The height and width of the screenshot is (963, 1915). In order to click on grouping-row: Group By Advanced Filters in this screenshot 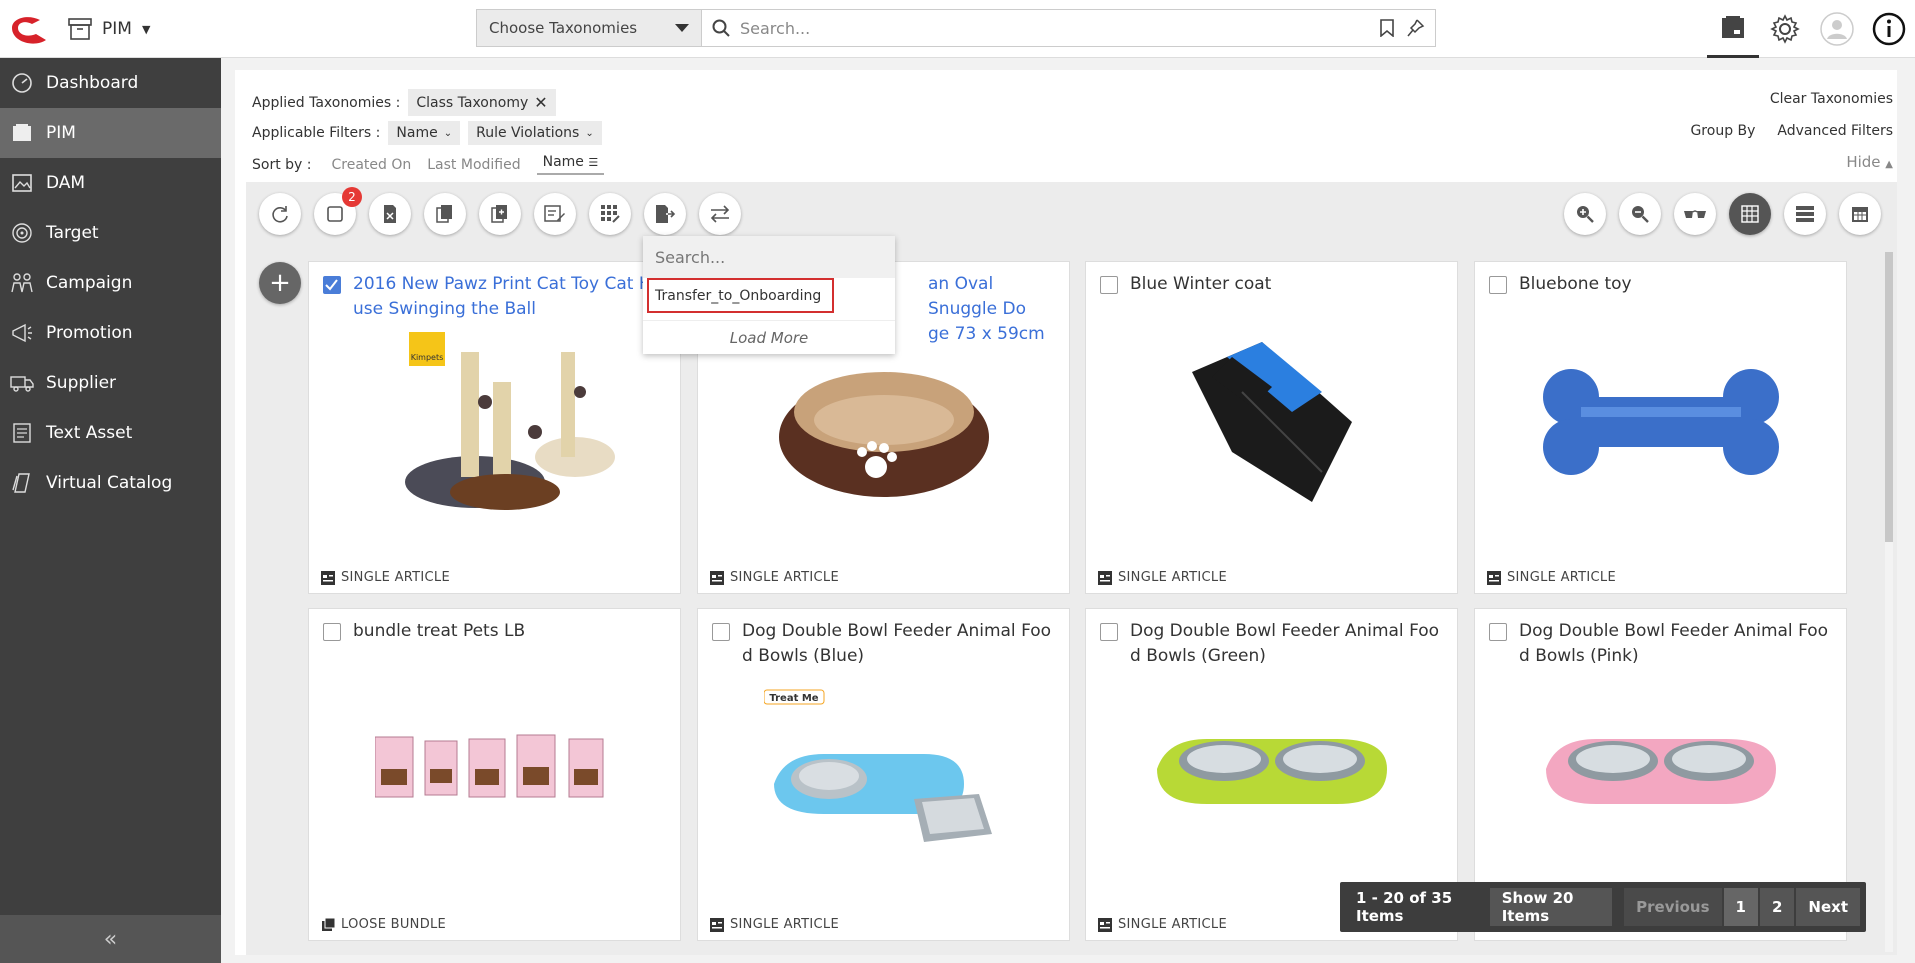, I will do `click(1793, 131)`.